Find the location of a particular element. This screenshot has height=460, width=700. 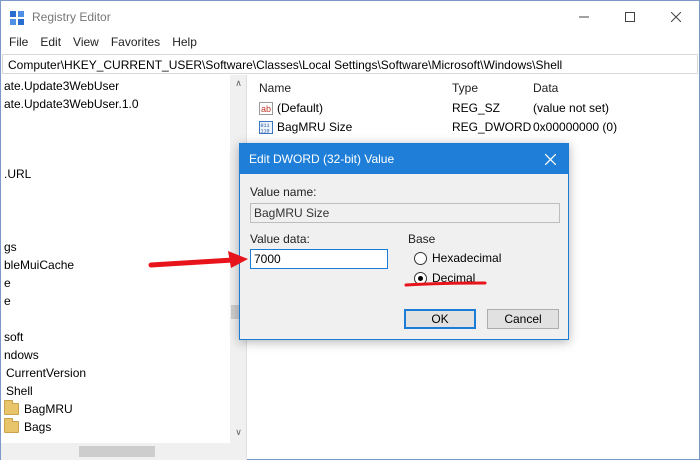

tree-item-label: gs is located at coordinates (10, 247).